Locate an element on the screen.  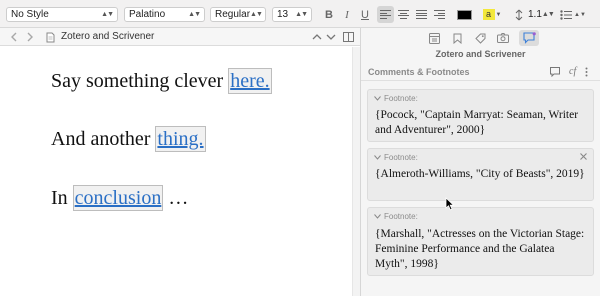
font-size-value: 13 is located at coordinates (283, 14).